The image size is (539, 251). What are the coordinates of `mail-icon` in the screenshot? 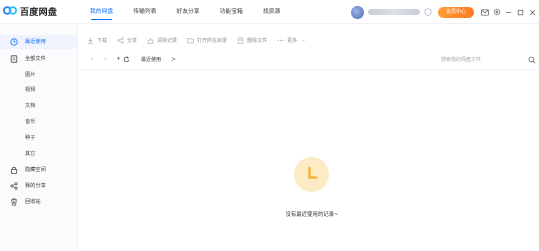 It's located at (484, 12).